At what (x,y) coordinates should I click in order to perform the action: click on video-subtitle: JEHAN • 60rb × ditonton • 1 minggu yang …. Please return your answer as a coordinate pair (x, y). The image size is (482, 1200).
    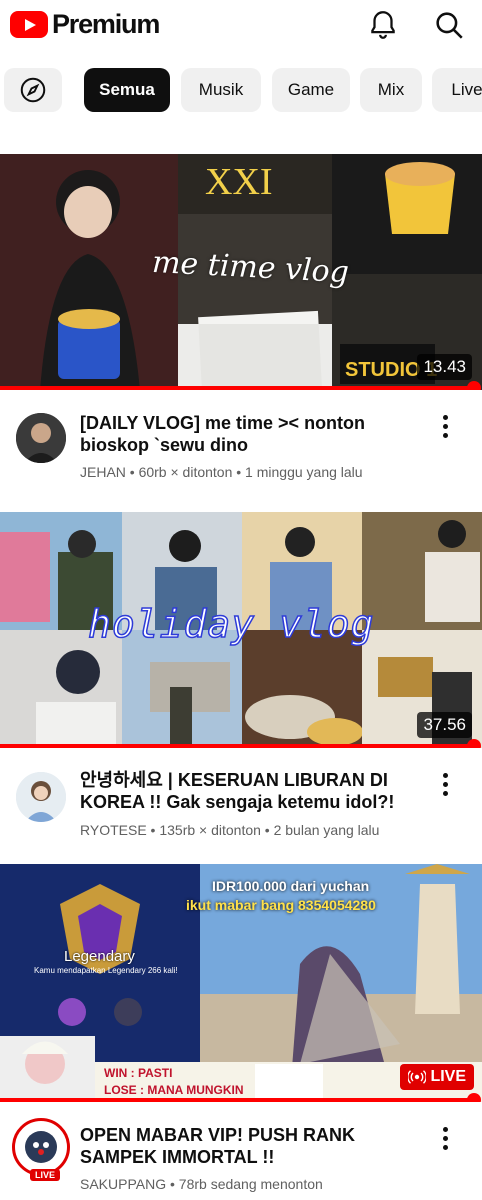
    Looking at the image, I should click on (221, 472).